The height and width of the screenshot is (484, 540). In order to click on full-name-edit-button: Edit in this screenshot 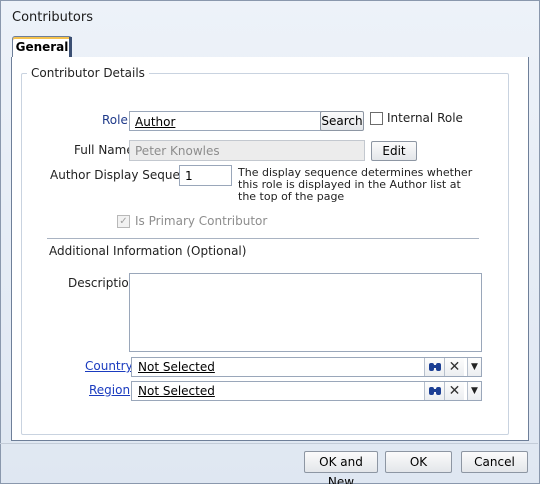, I will do `click(394, 151)`.